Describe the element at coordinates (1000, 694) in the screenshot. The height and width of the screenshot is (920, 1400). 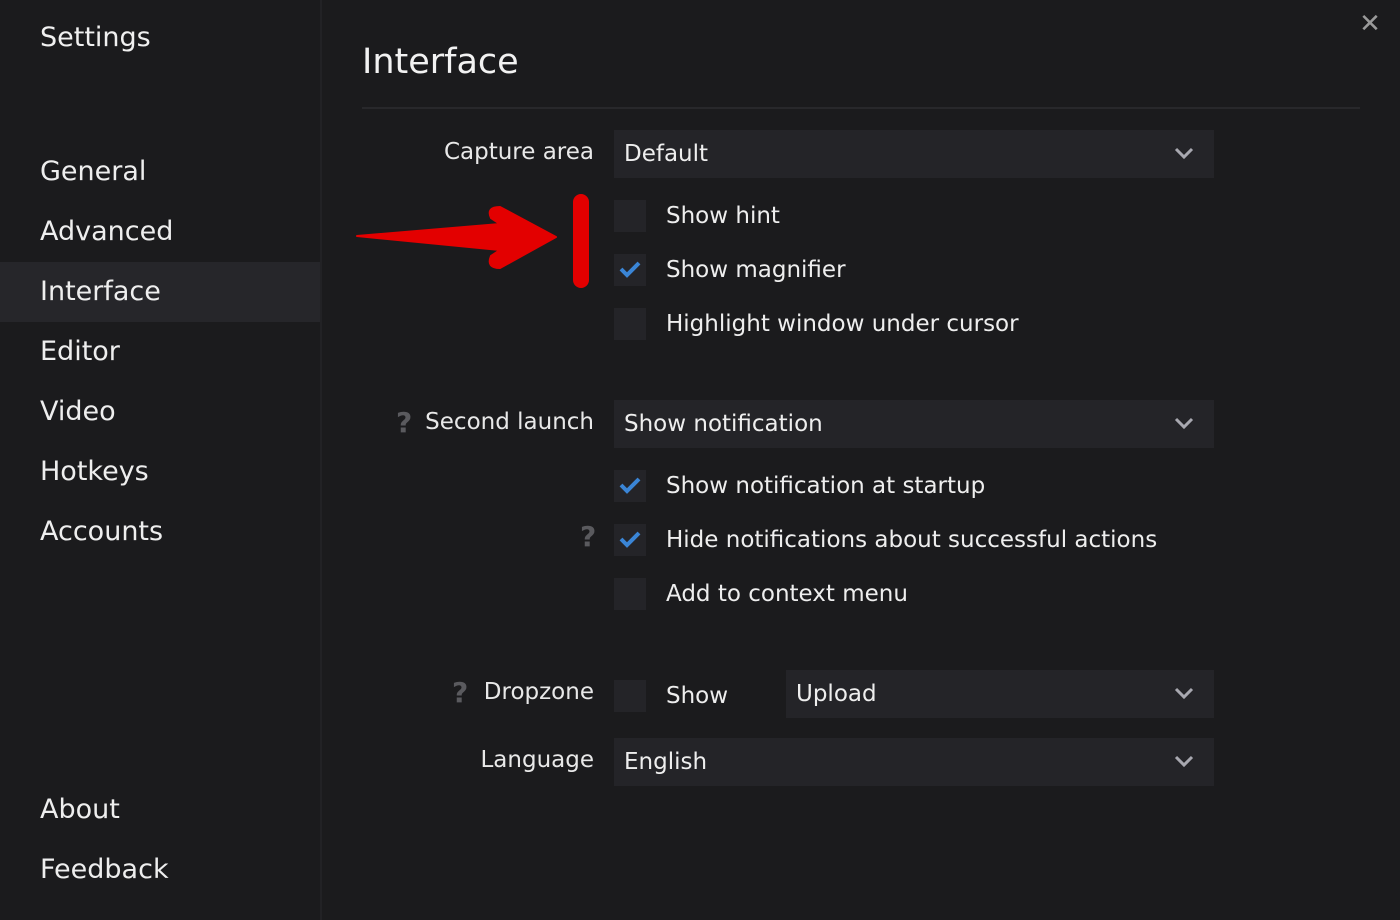
I see `dropzone-action-select: Upload` at that location.